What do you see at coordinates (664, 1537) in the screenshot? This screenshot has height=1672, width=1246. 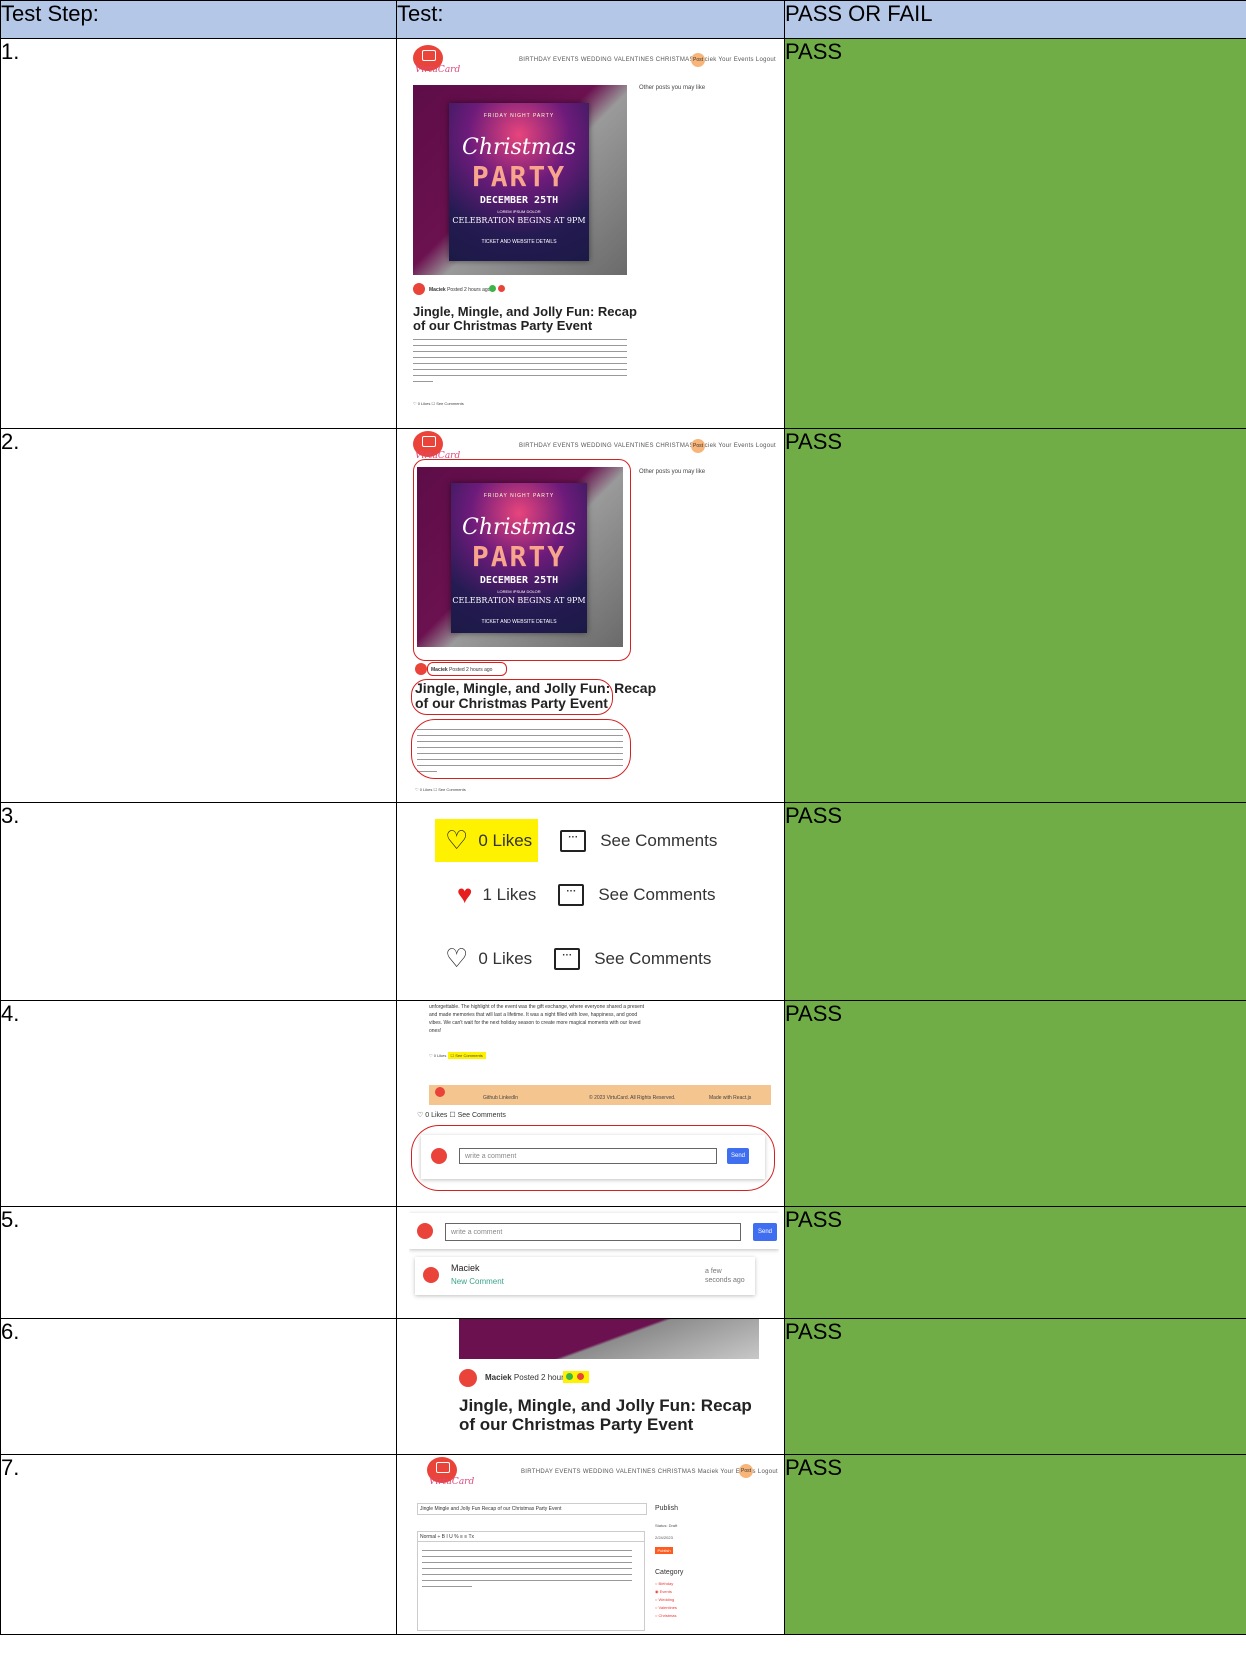 I see `publish-date: 2/24/2023` at bounding box center [664, 1537].